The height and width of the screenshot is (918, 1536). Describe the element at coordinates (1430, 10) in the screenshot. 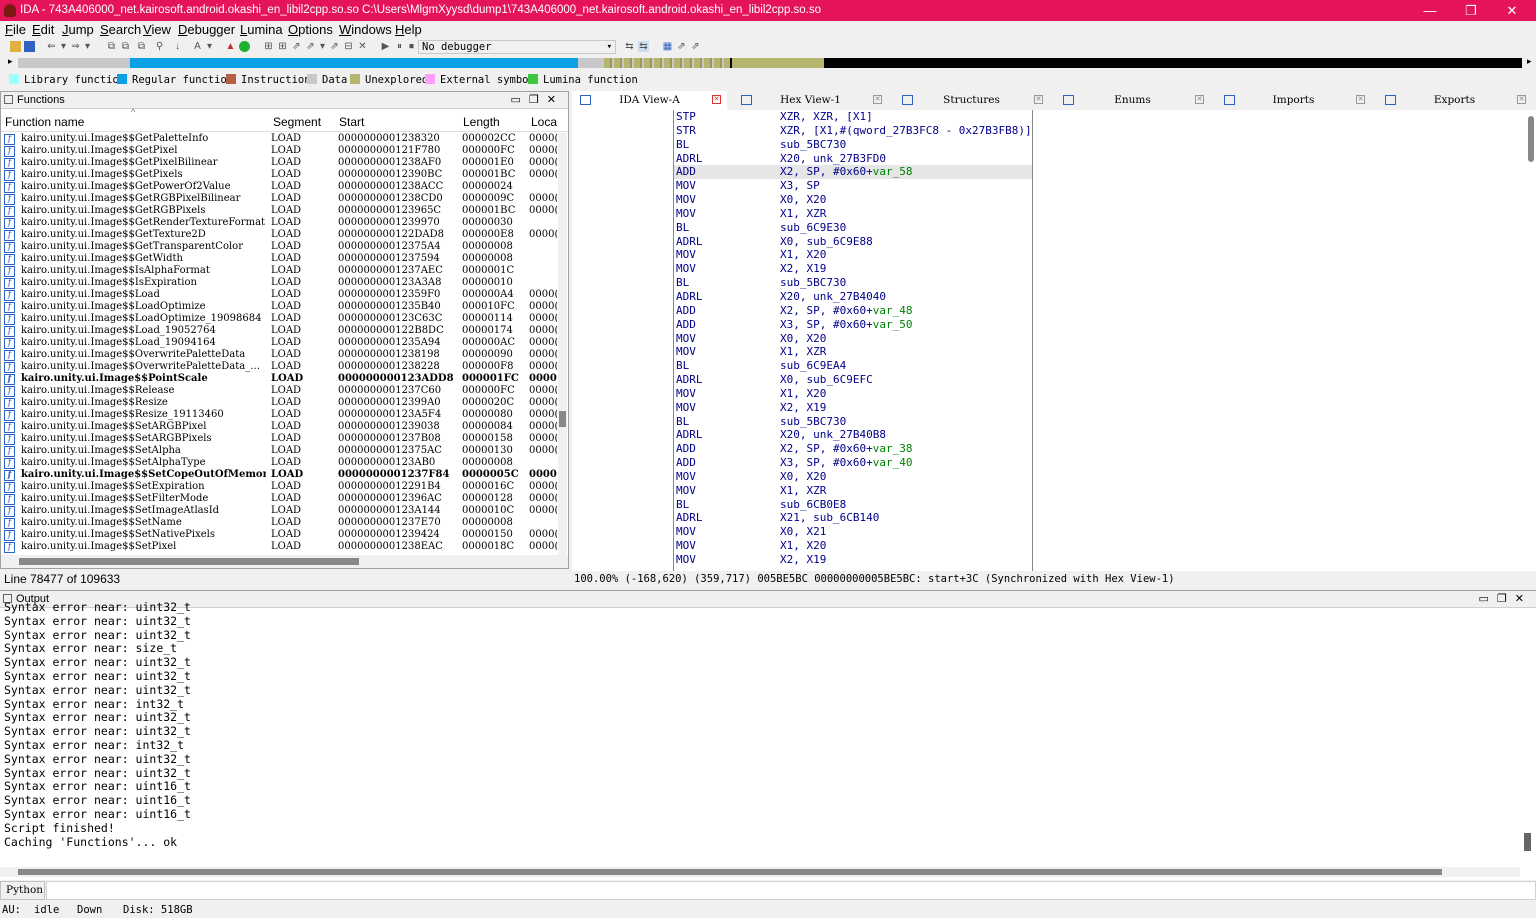

I see `minimize-button: —` at that location.